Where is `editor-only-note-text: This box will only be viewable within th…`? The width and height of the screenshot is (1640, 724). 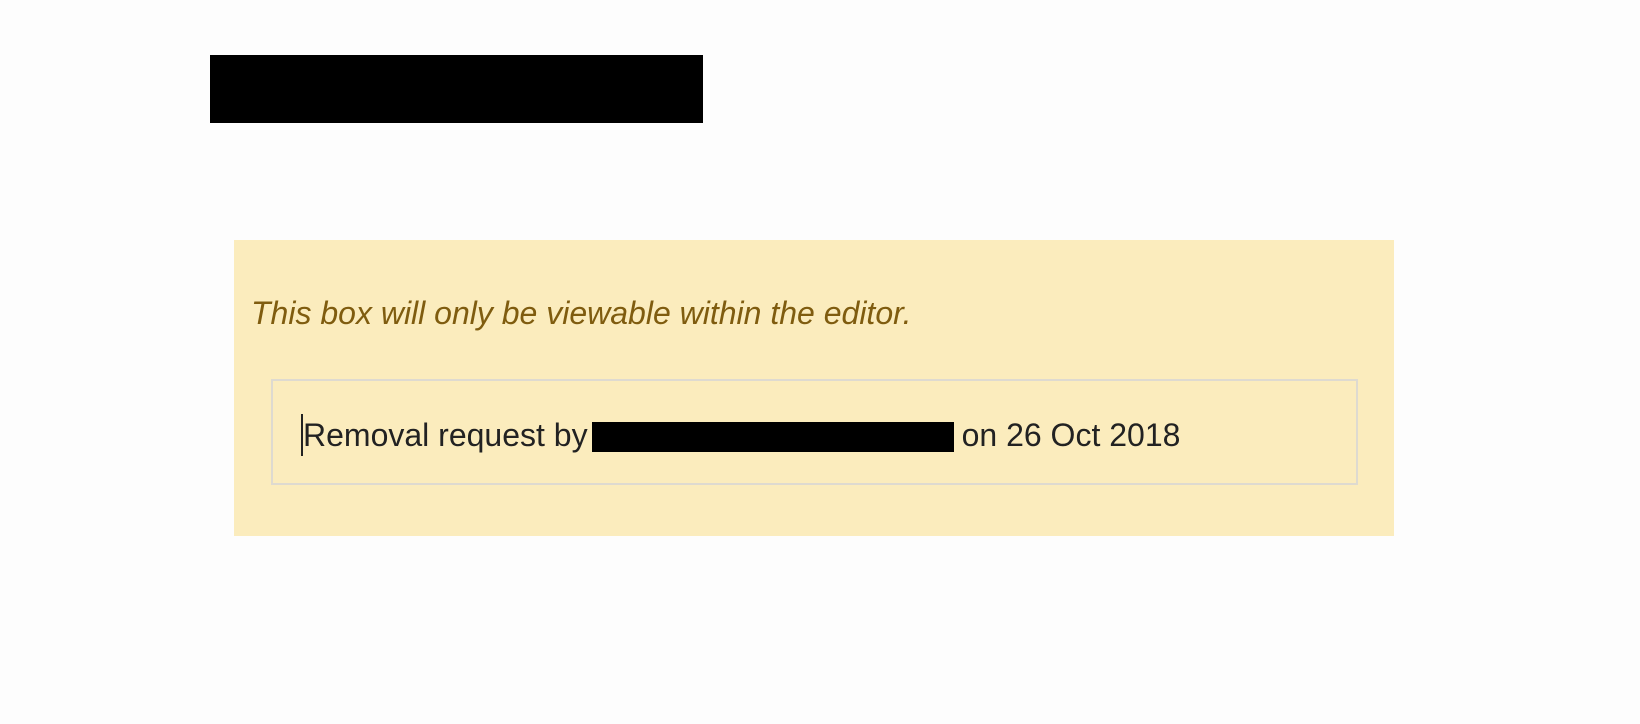 editor-only-note-text: This box will only be viewable within th… is located at coordinates (581, 313).